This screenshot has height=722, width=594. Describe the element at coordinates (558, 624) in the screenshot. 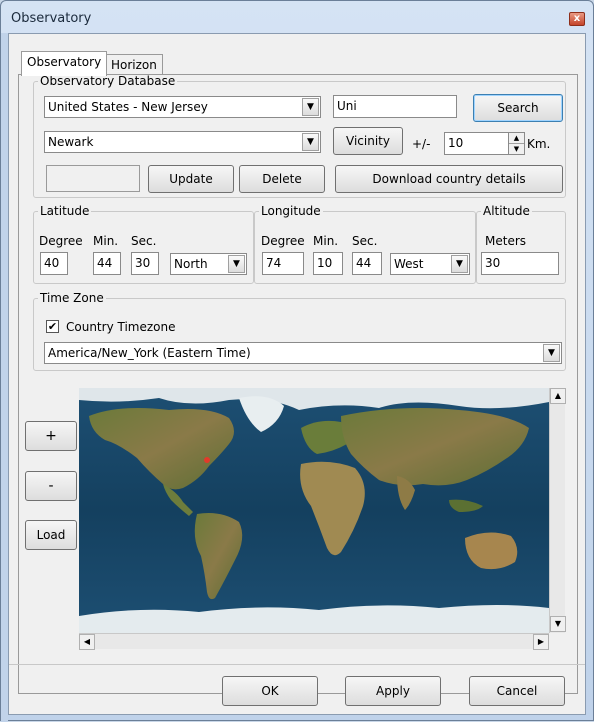

I see `scroll-down-icon: ▼` at that location.